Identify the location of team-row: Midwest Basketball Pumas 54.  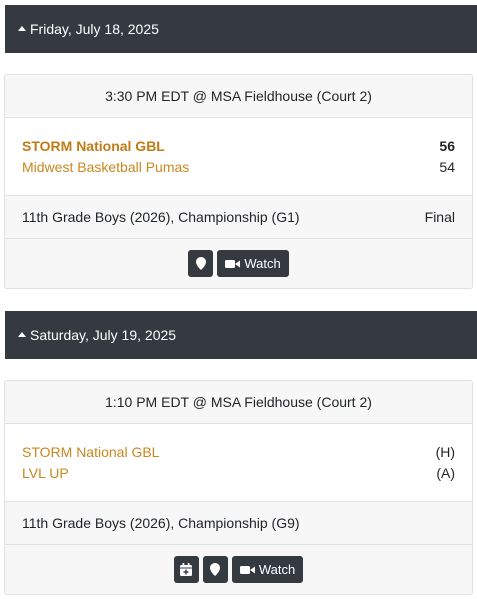
(238, 167).